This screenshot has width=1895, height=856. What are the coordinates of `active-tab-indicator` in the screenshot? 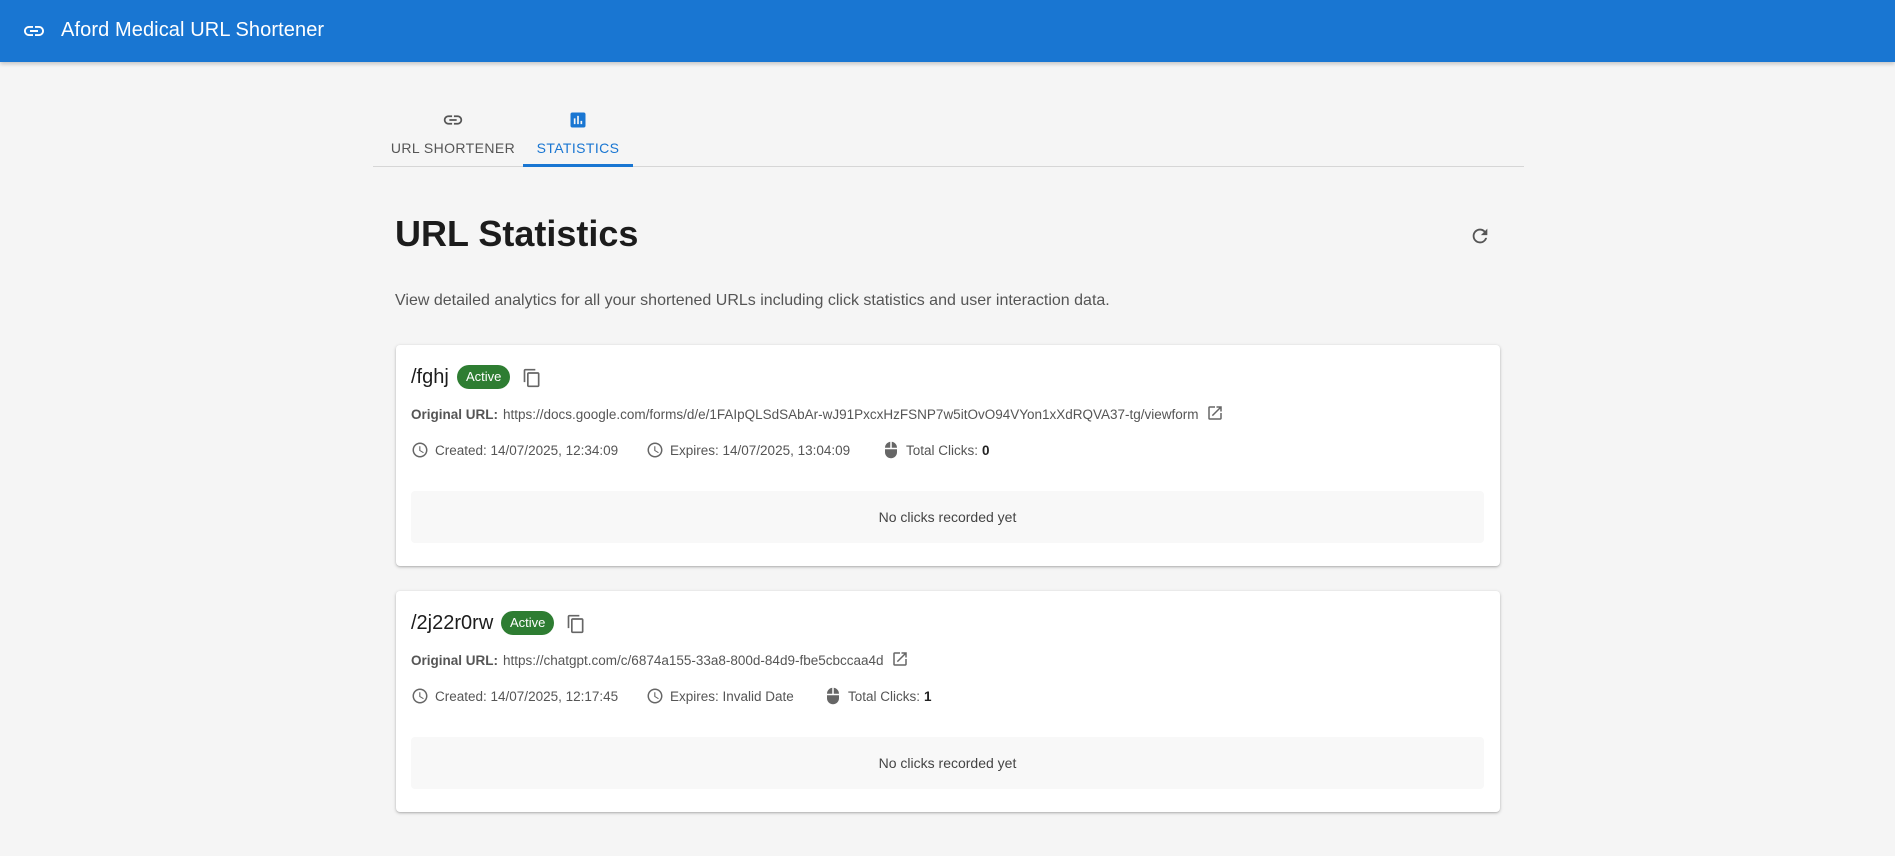 It's located at (578, 165).